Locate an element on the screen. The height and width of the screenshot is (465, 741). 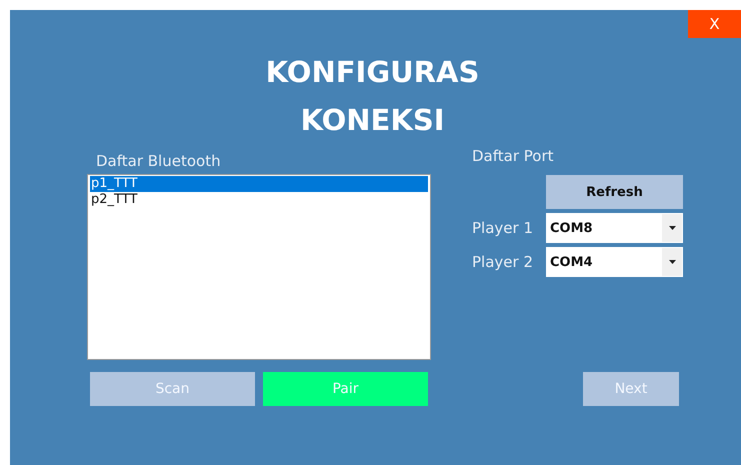
list-item: p2_TTT is located at coordinates (259, 200).